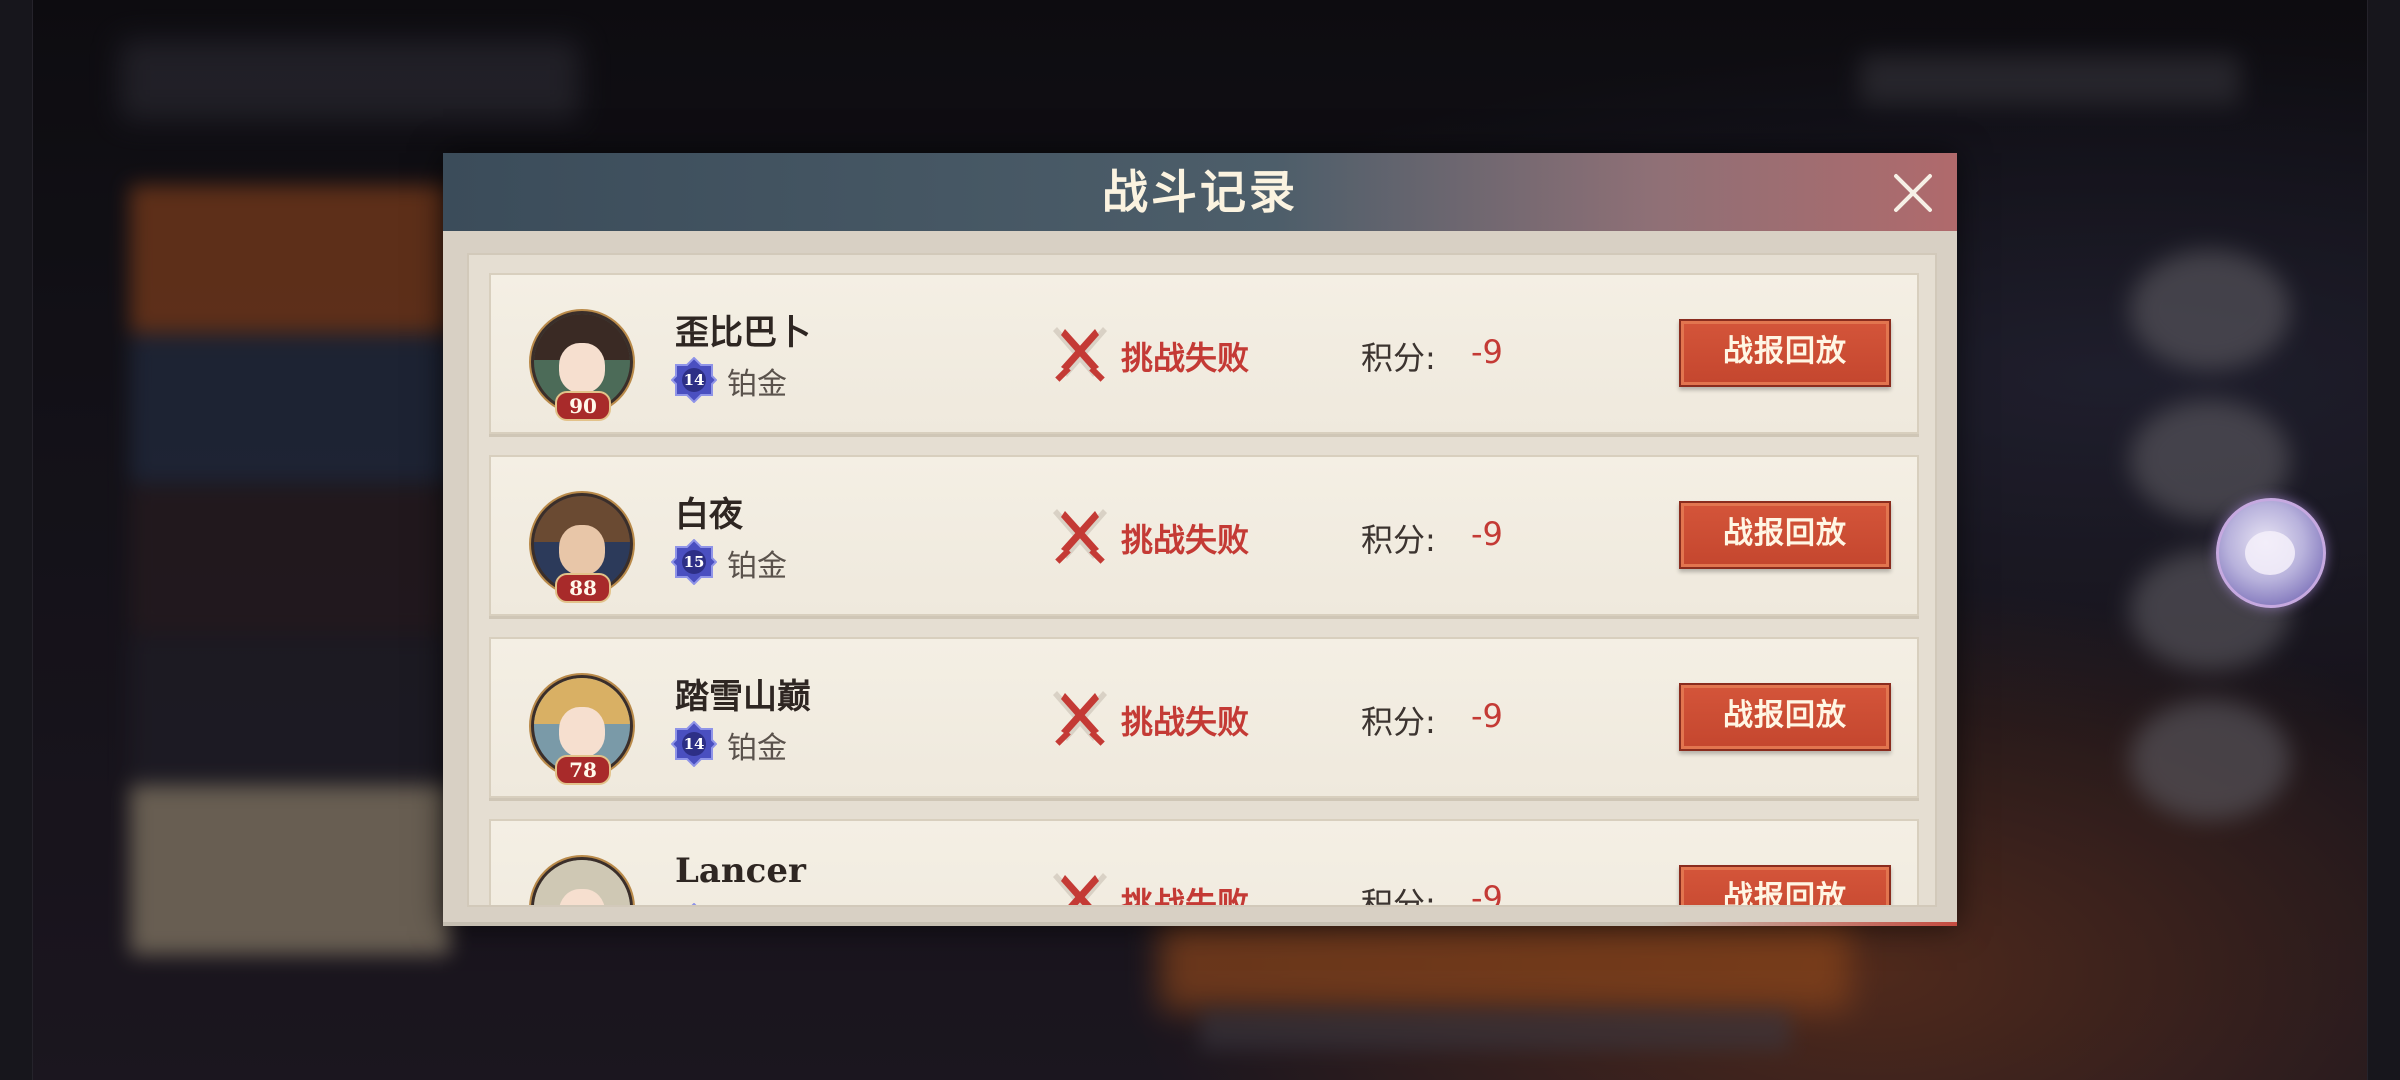 The height and width of the screenshot is (1080, 2400). What do you see at coordinates (709, 515) in the screenshot?
I see `player-name: 白夜` at bounding box center [709, 515].